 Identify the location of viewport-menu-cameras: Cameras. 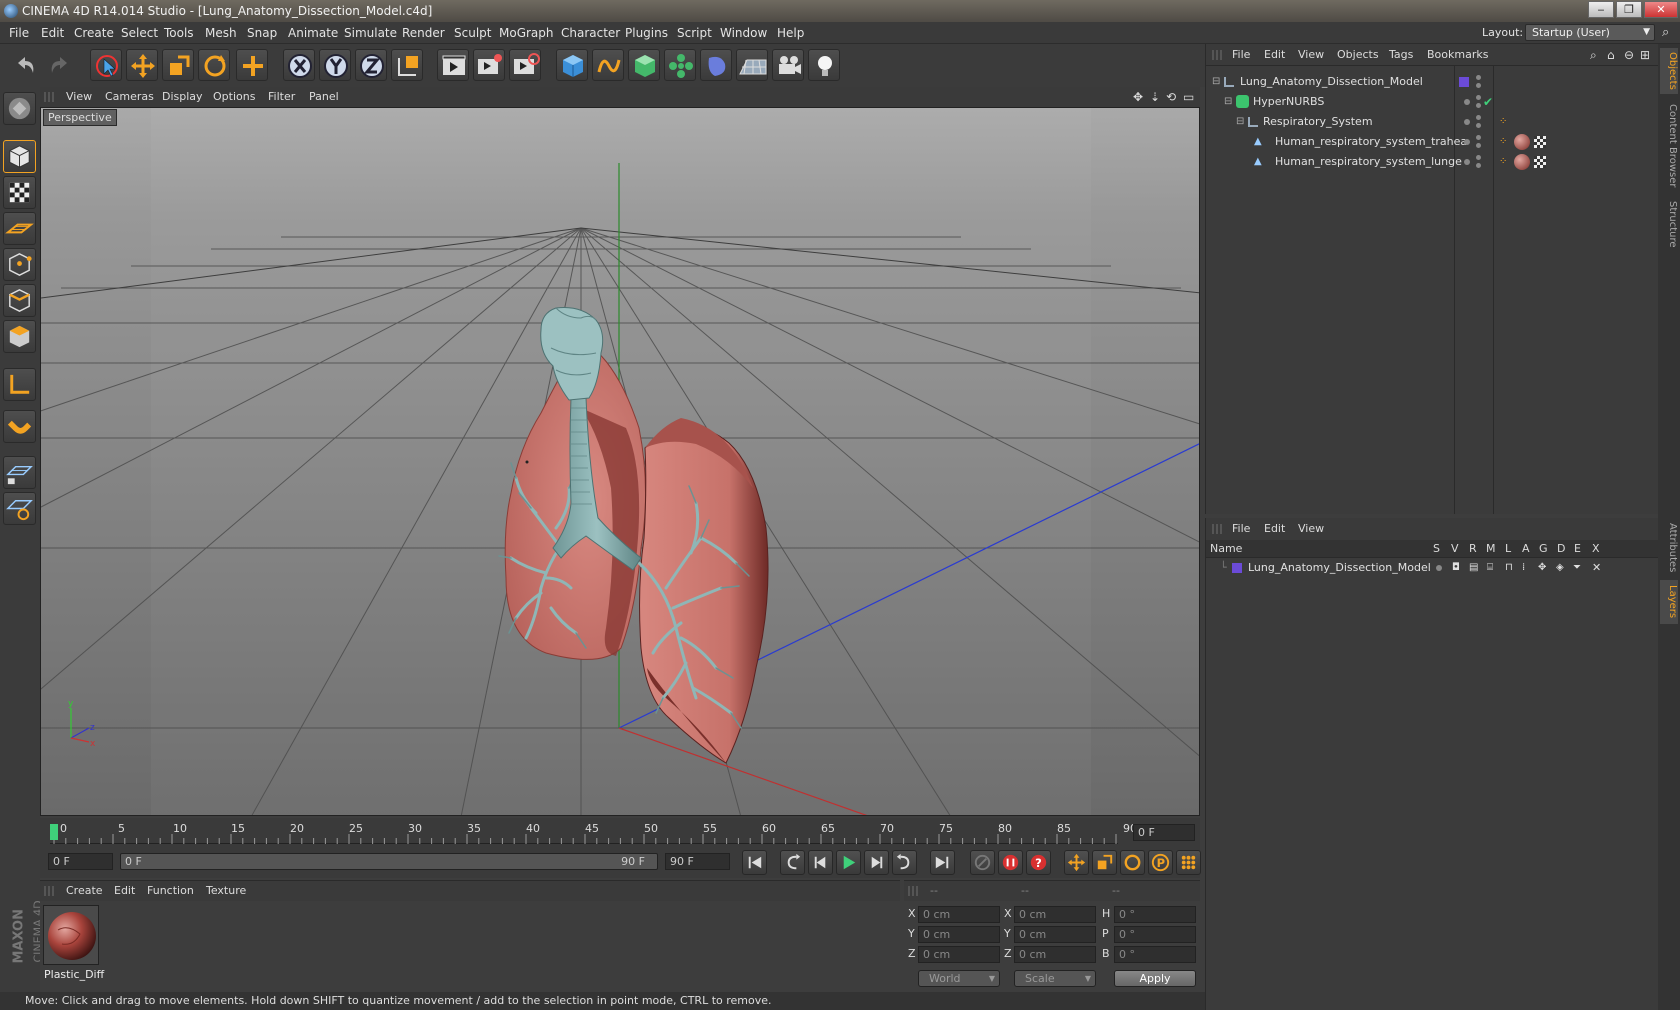
(129, 97).